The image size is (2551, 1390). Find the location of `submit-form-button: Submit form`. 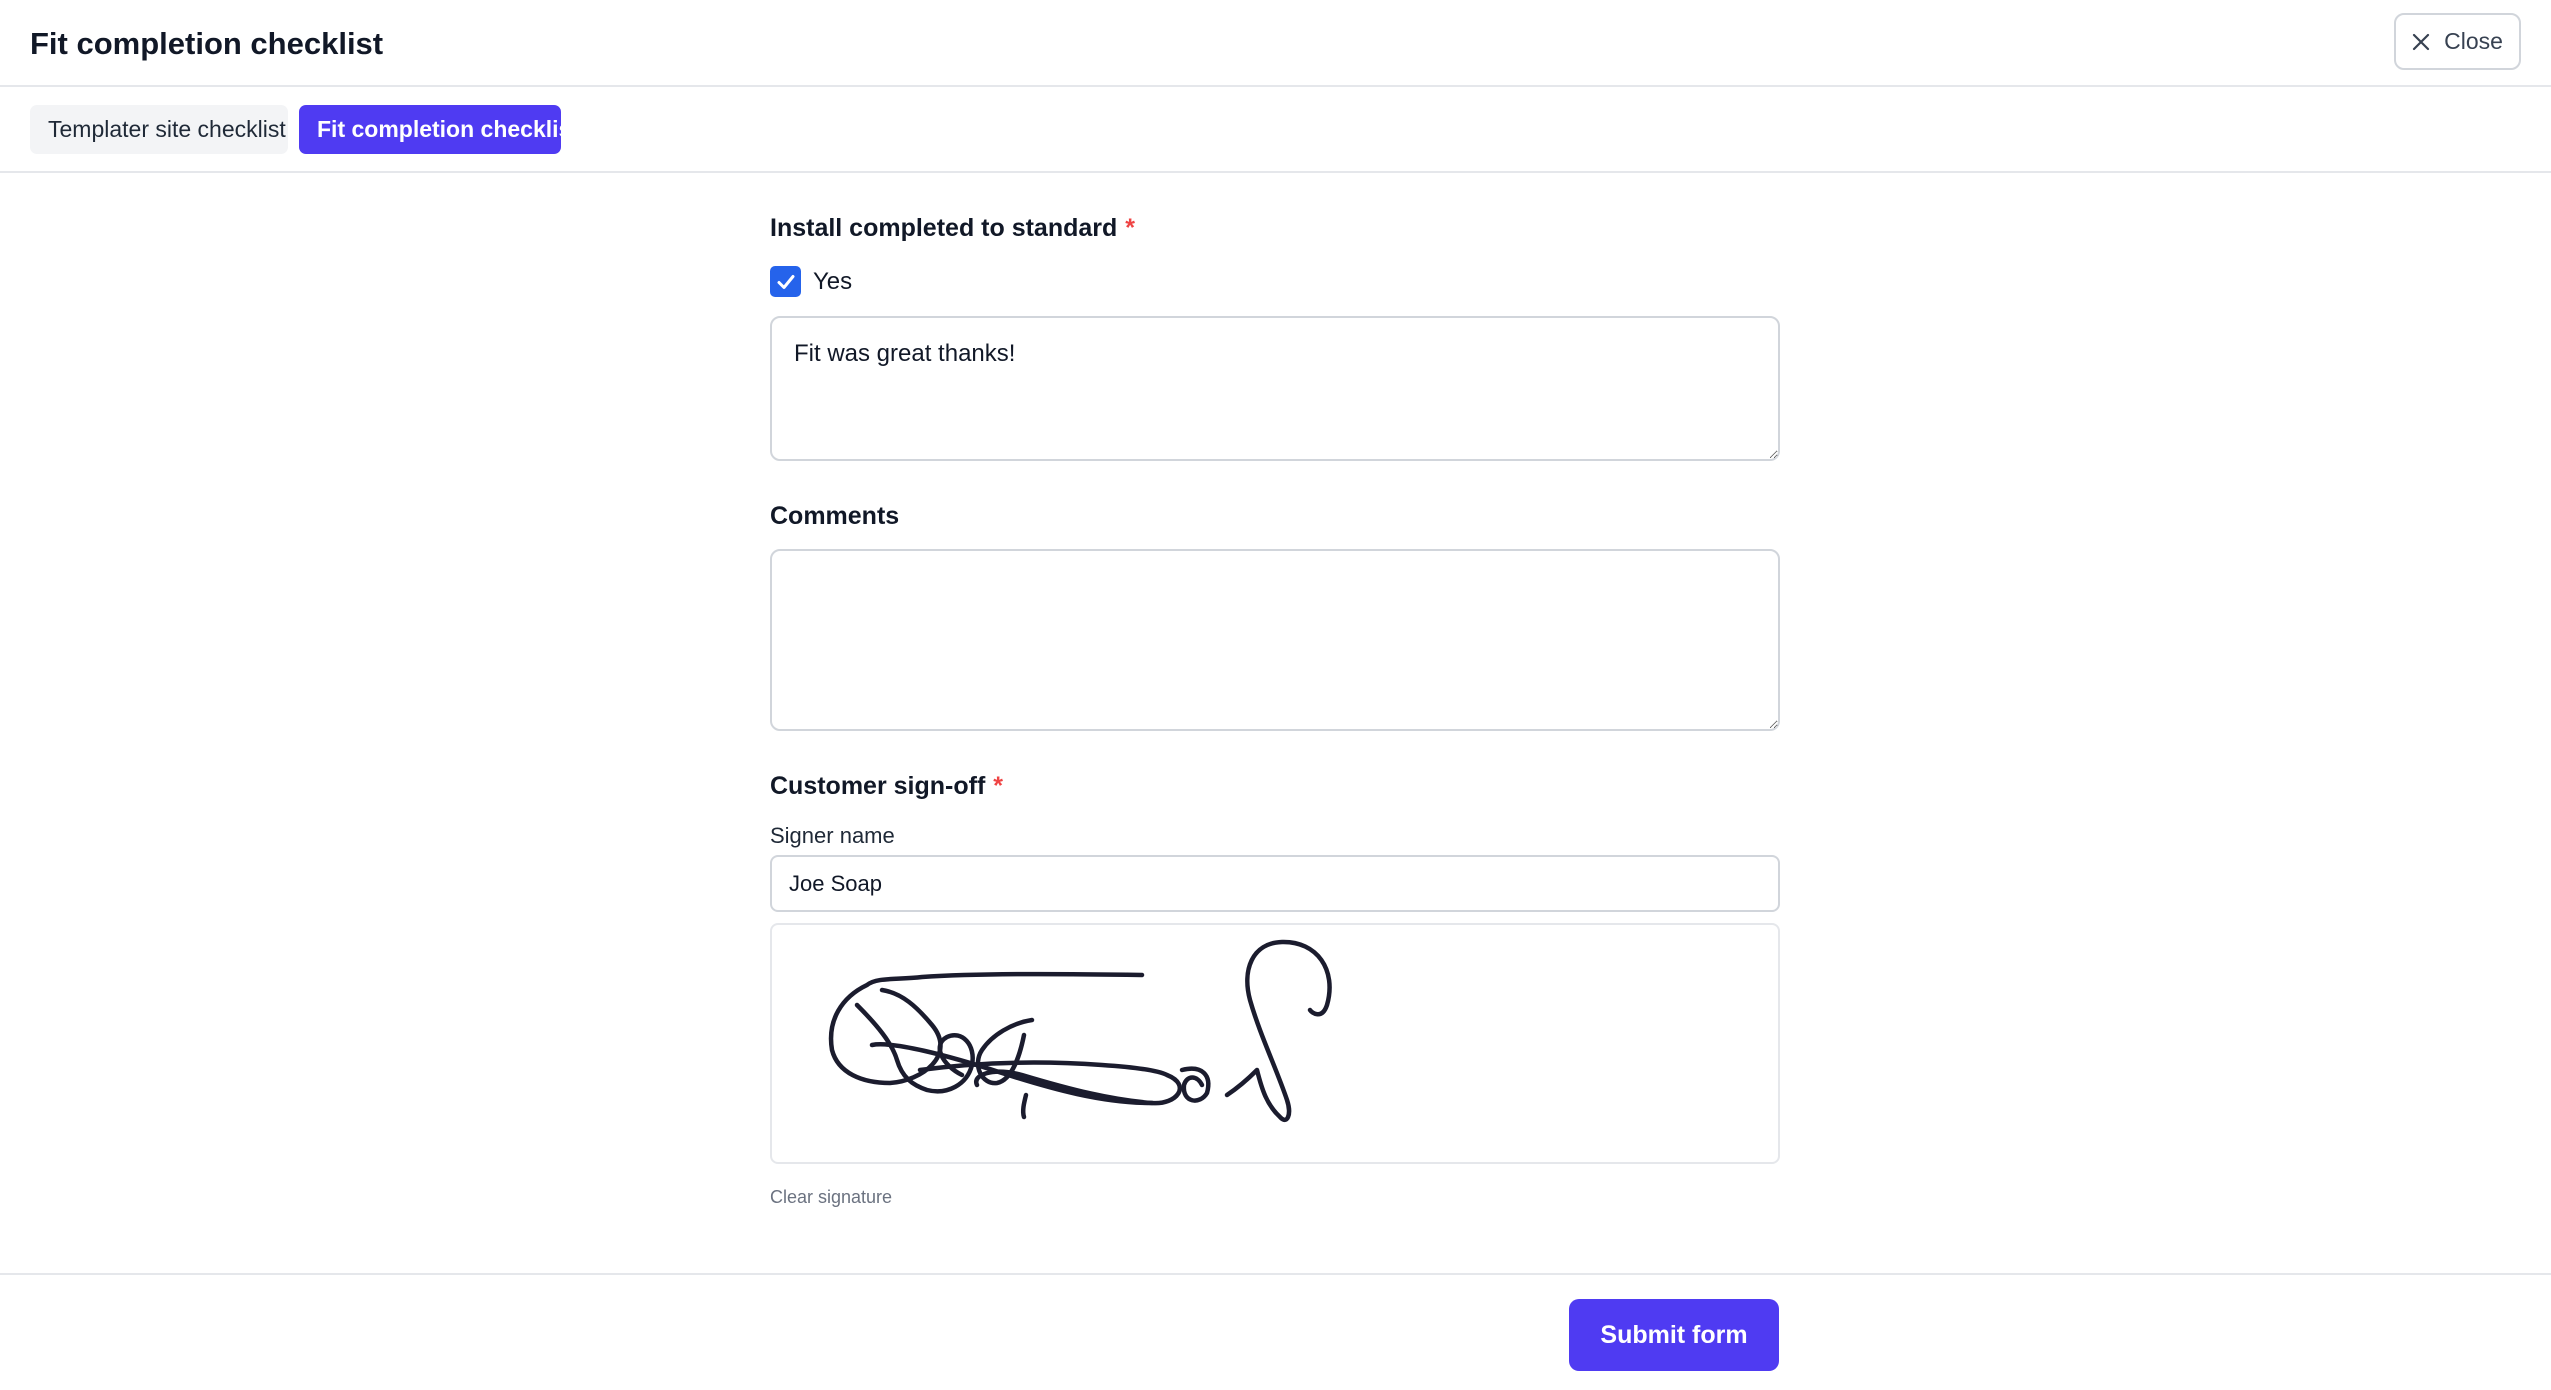

submit-form-button: Submit form is located at coordinates (1674, 1335).